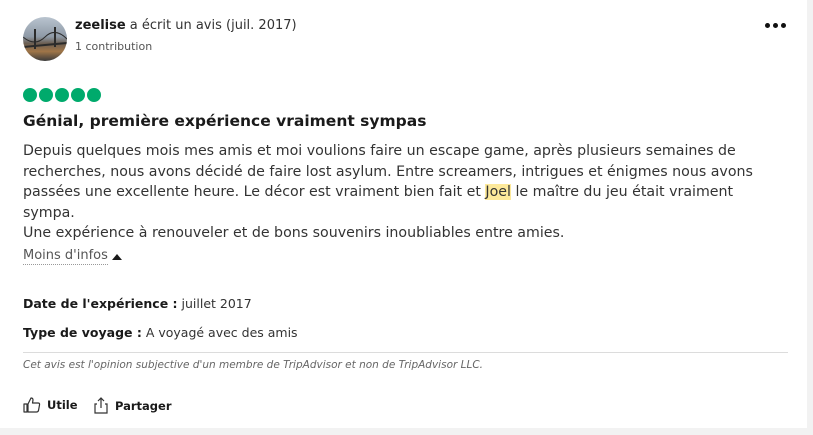  Describe the element at coordinates (405, 352) in the screenshot. I see `divider` at that location.